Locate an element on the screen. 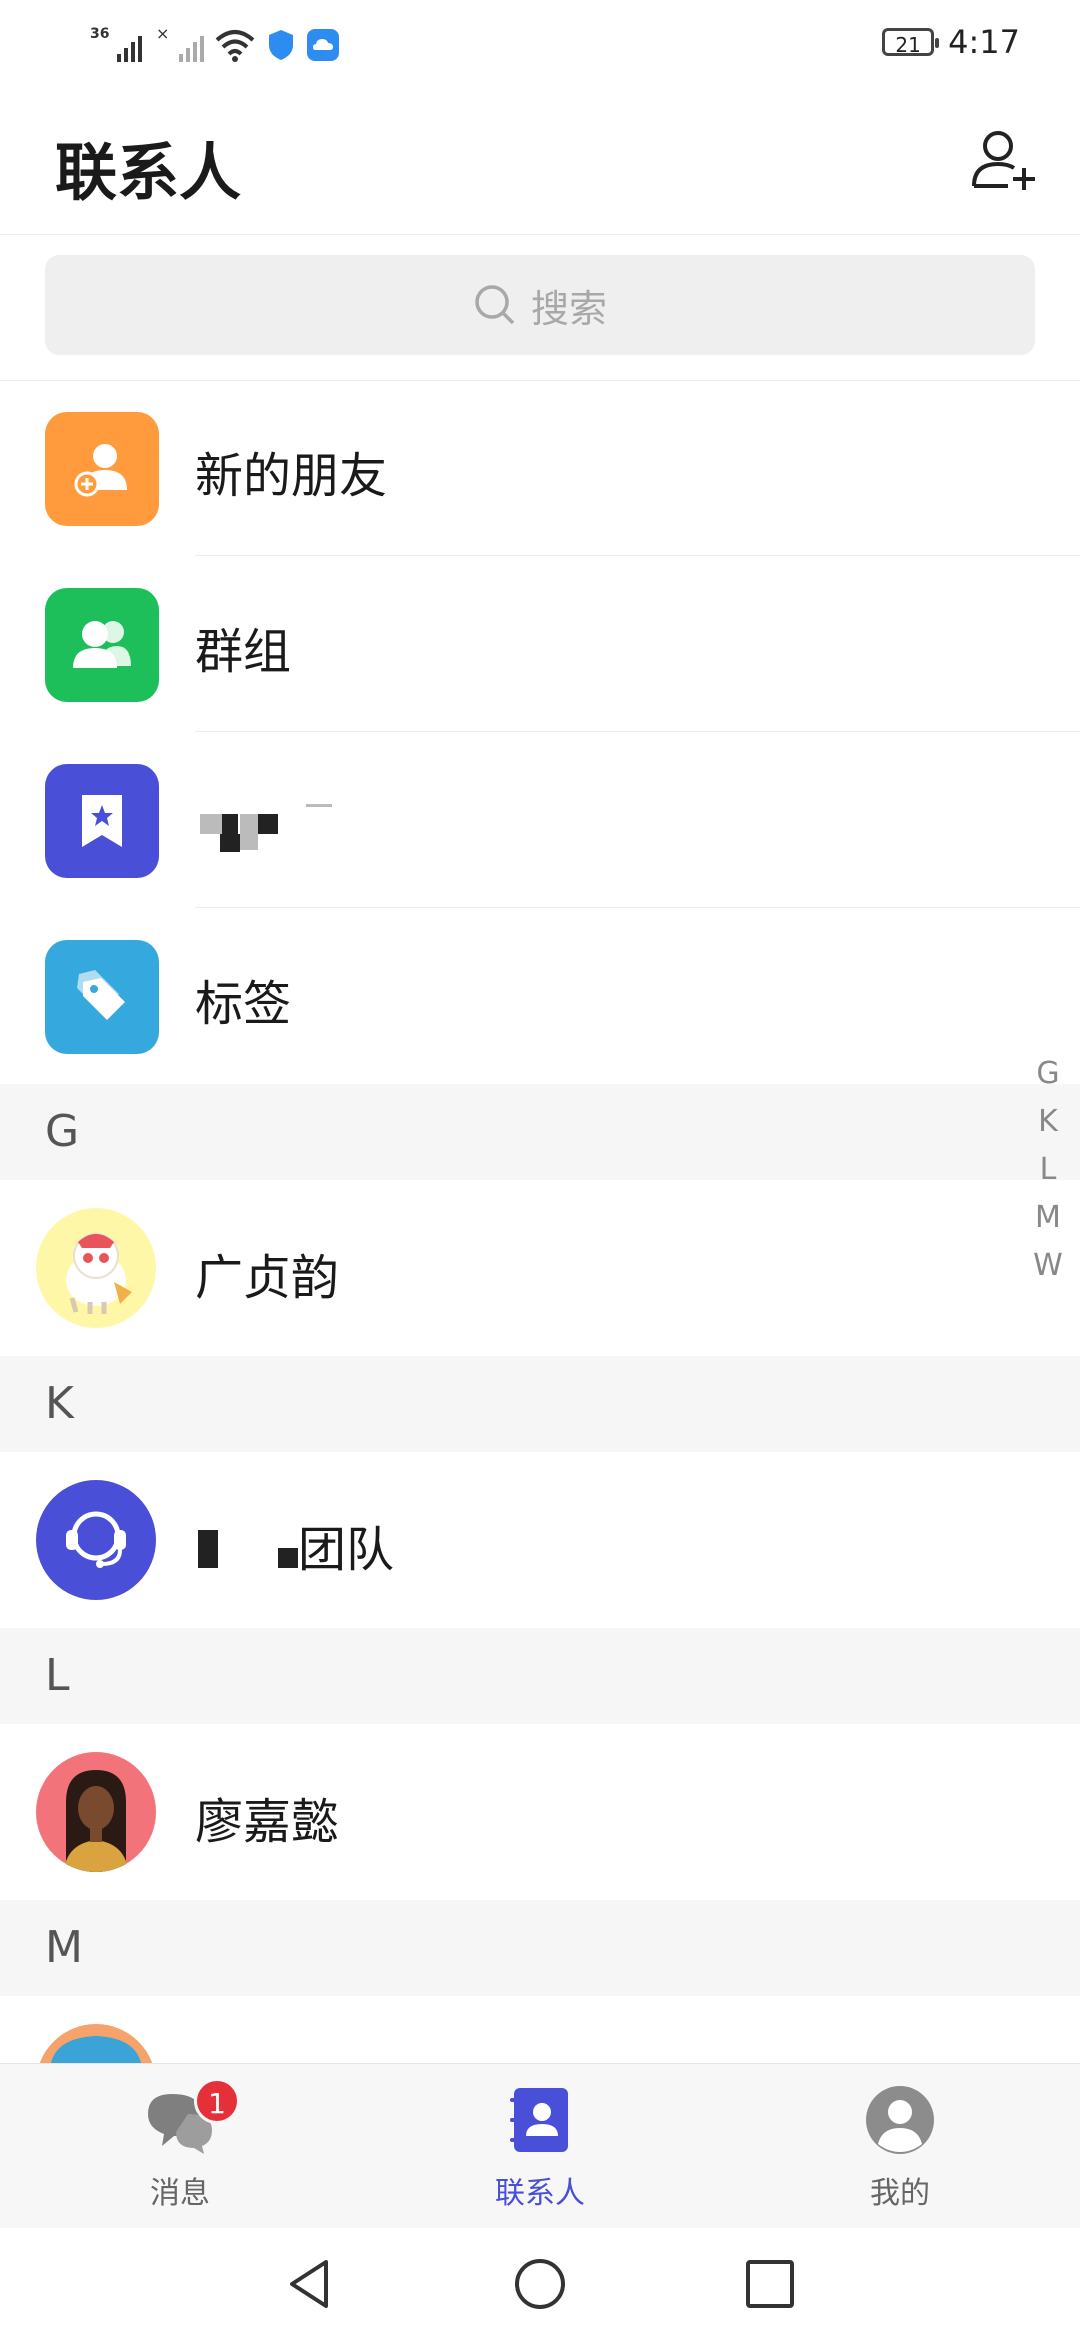 This screenshot has height=2340, width=1080. alphabet-index-item: L is located at coordinates (1048, 1170).